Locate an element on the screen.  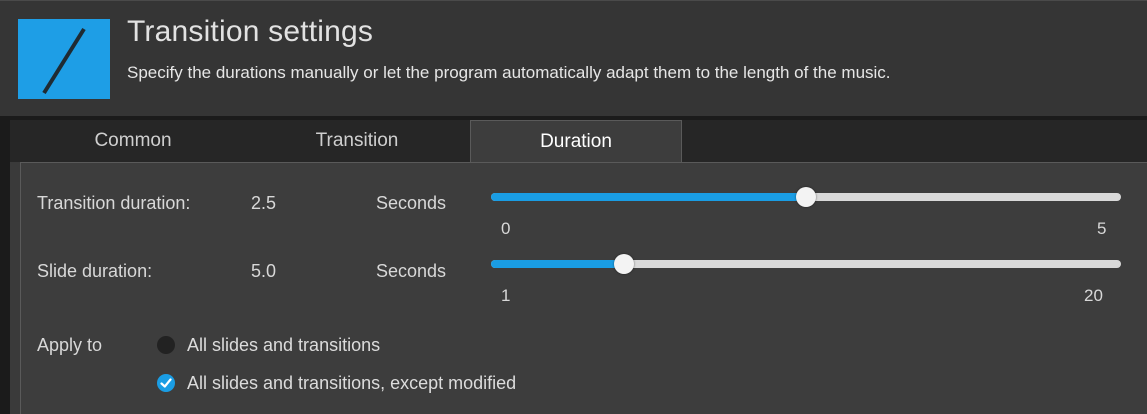
checkmark-icon is located at coordinates (166, 383).